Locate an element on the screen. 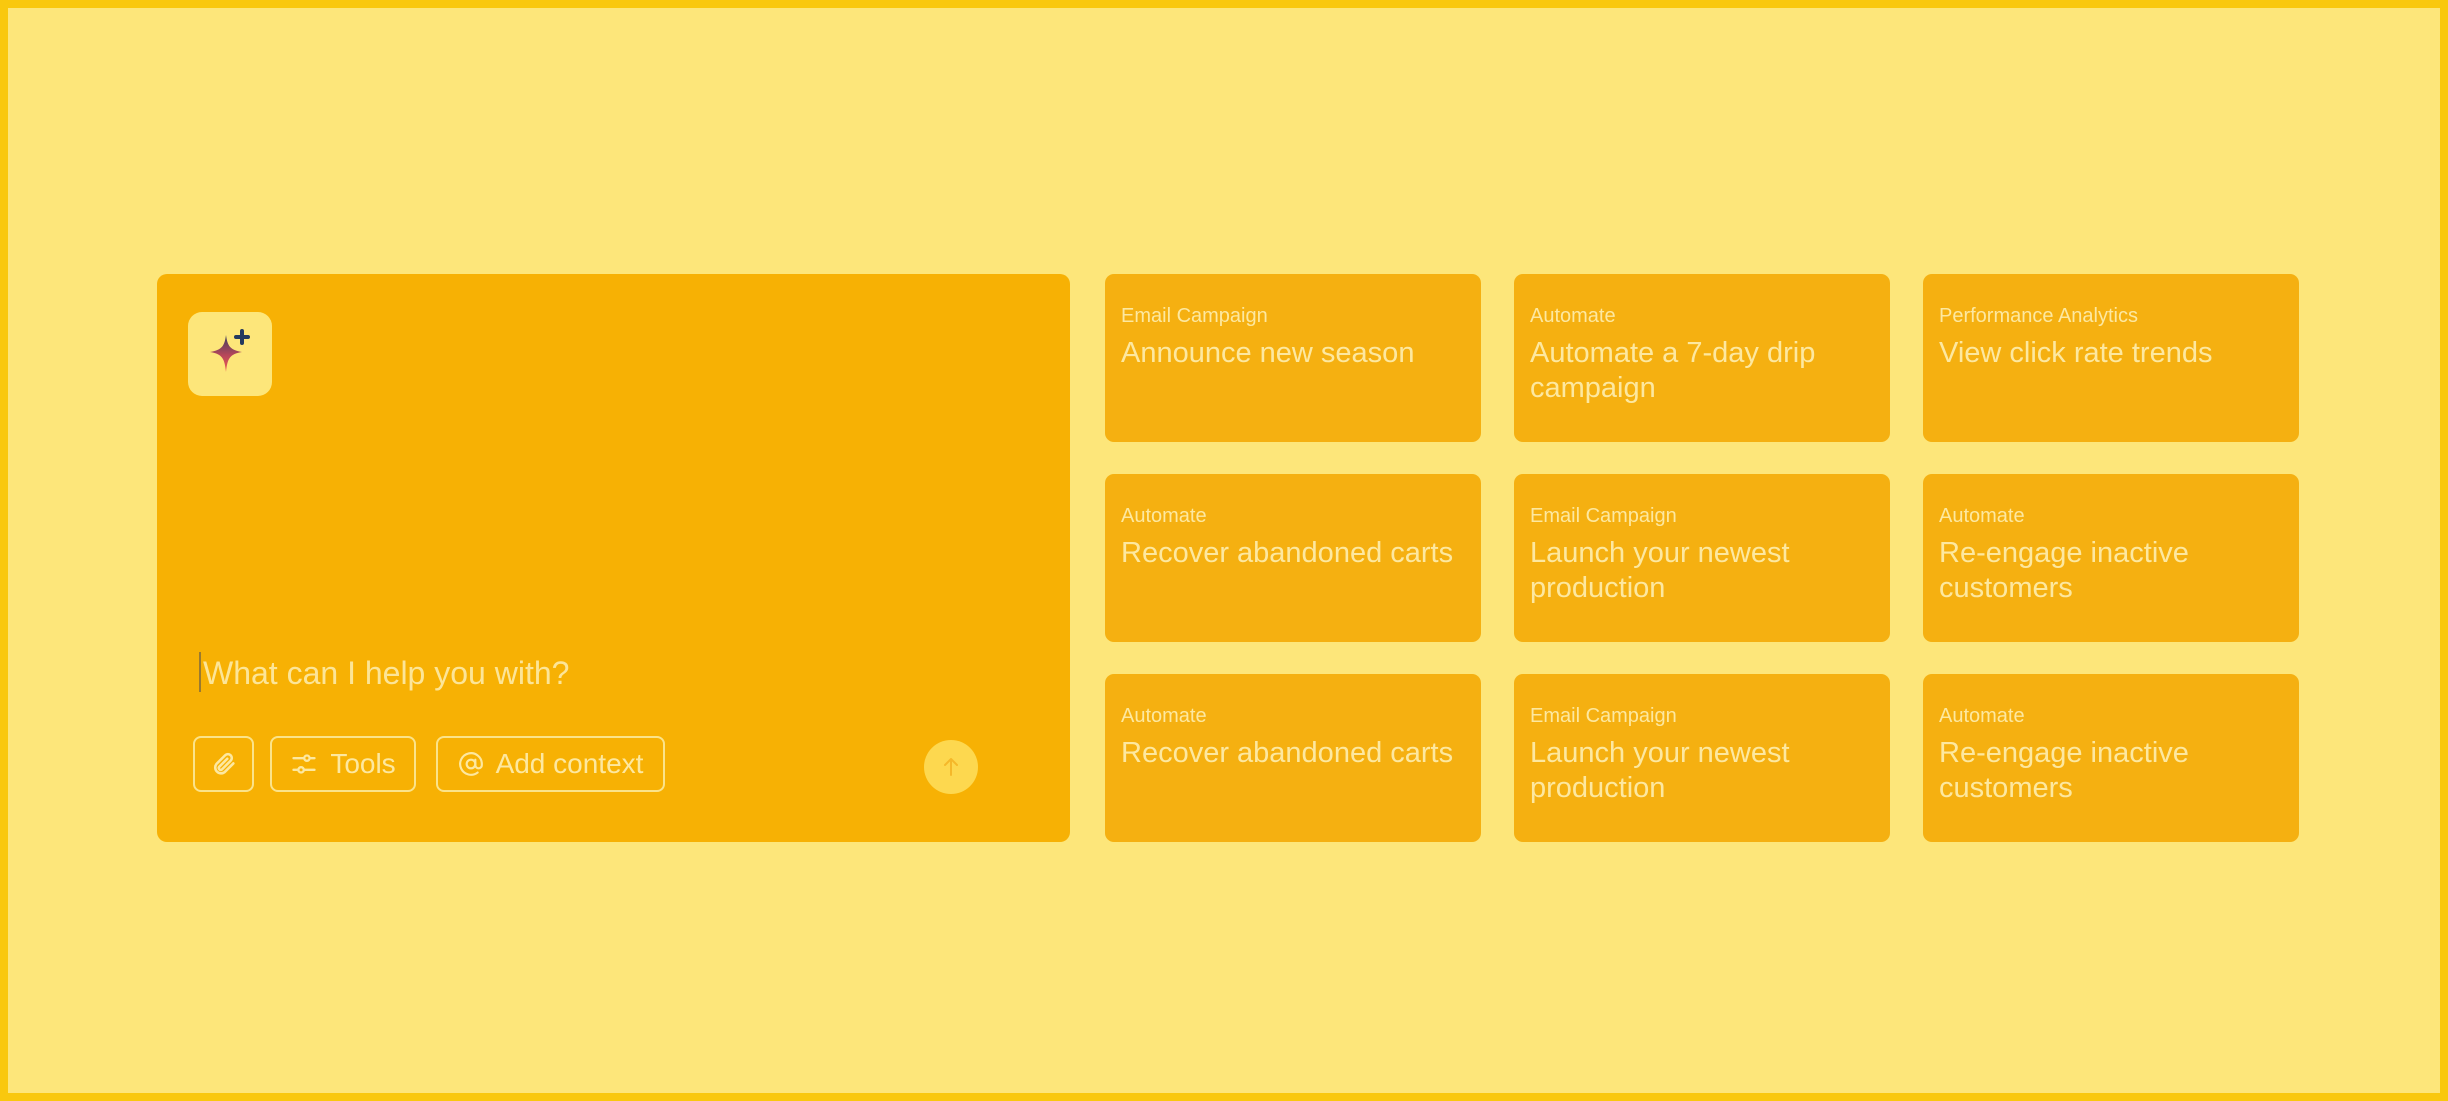 The width and height of the screenshot is (2448, 1101). prompt-input is located at coordinates (609, 673).